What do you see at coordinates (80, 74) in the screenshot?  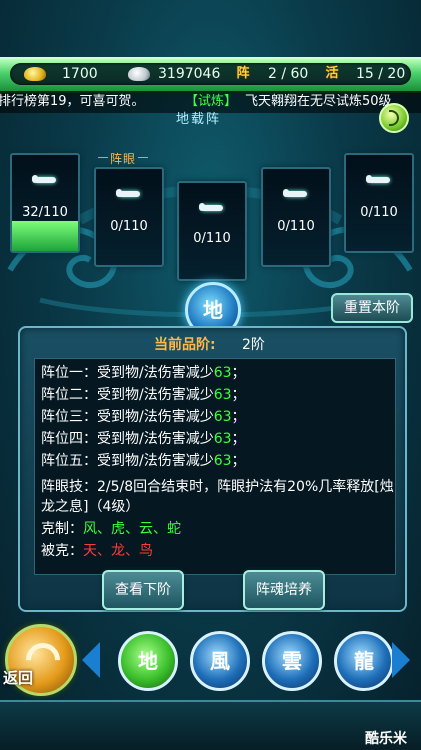 I see `gold-value: 1700` at bounding box center [80, 74].